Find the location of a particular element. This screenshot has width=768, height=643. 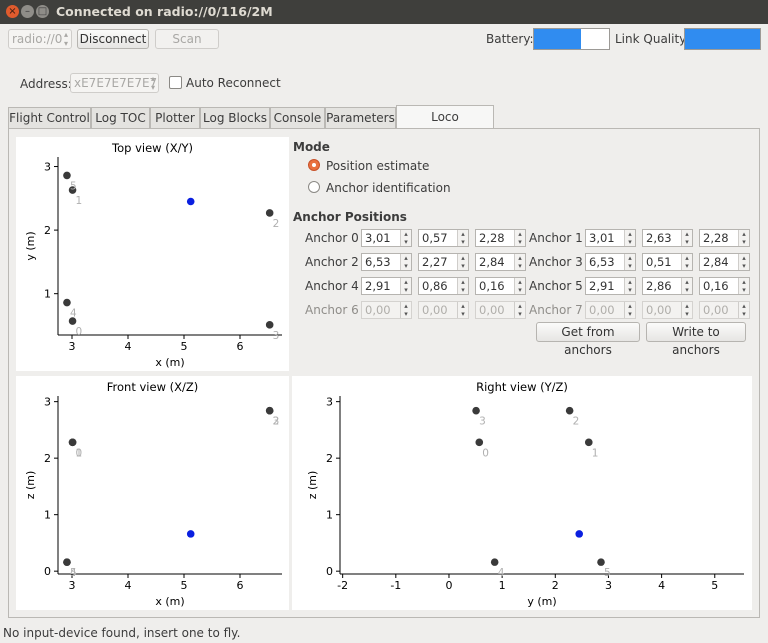

tab-log-blocks: Log Blocks is located at coordinates (235, 117).